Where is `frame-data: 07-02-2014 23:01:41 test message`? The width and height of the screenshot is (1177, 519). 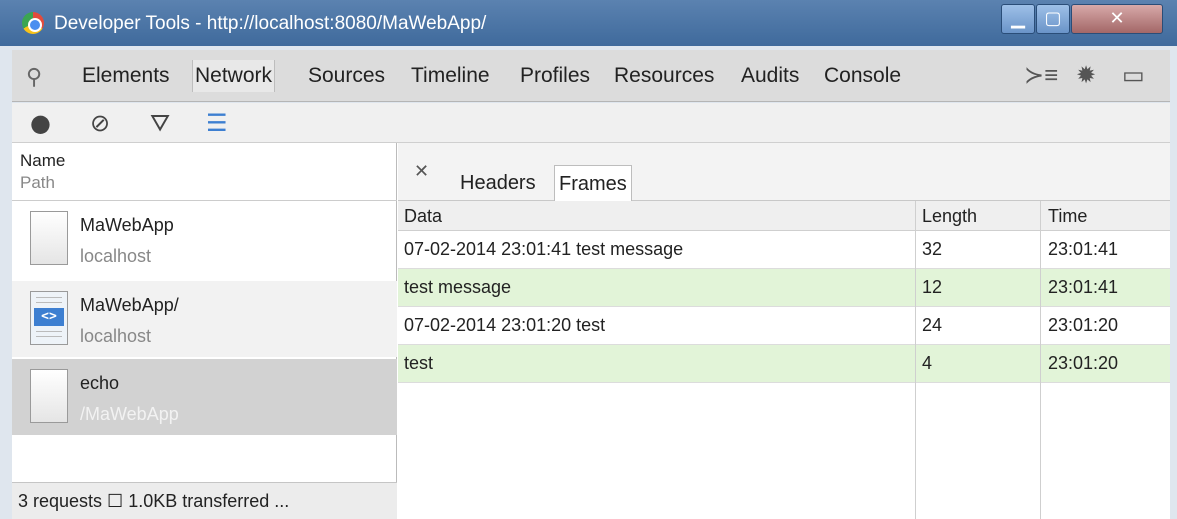 frame-data: 07-02-2014 23:01:41 test message is located at coordinates (544, 249).